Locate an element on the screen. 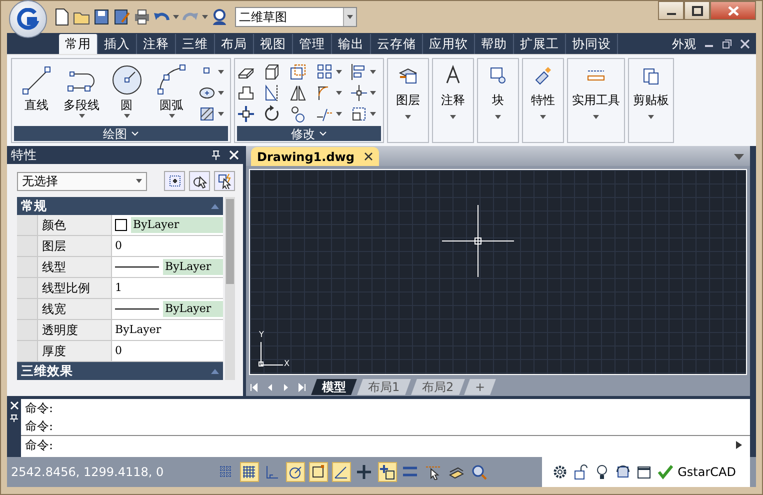  minimize-button is located at coordinates (671, 10).